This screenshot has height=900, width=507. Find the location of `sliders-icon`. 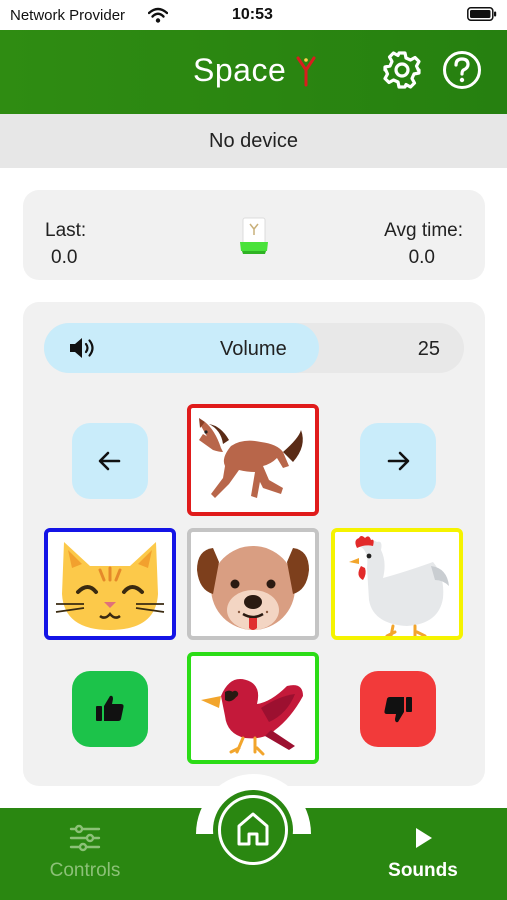

sliders-icon is located at coordinates (85, 838).